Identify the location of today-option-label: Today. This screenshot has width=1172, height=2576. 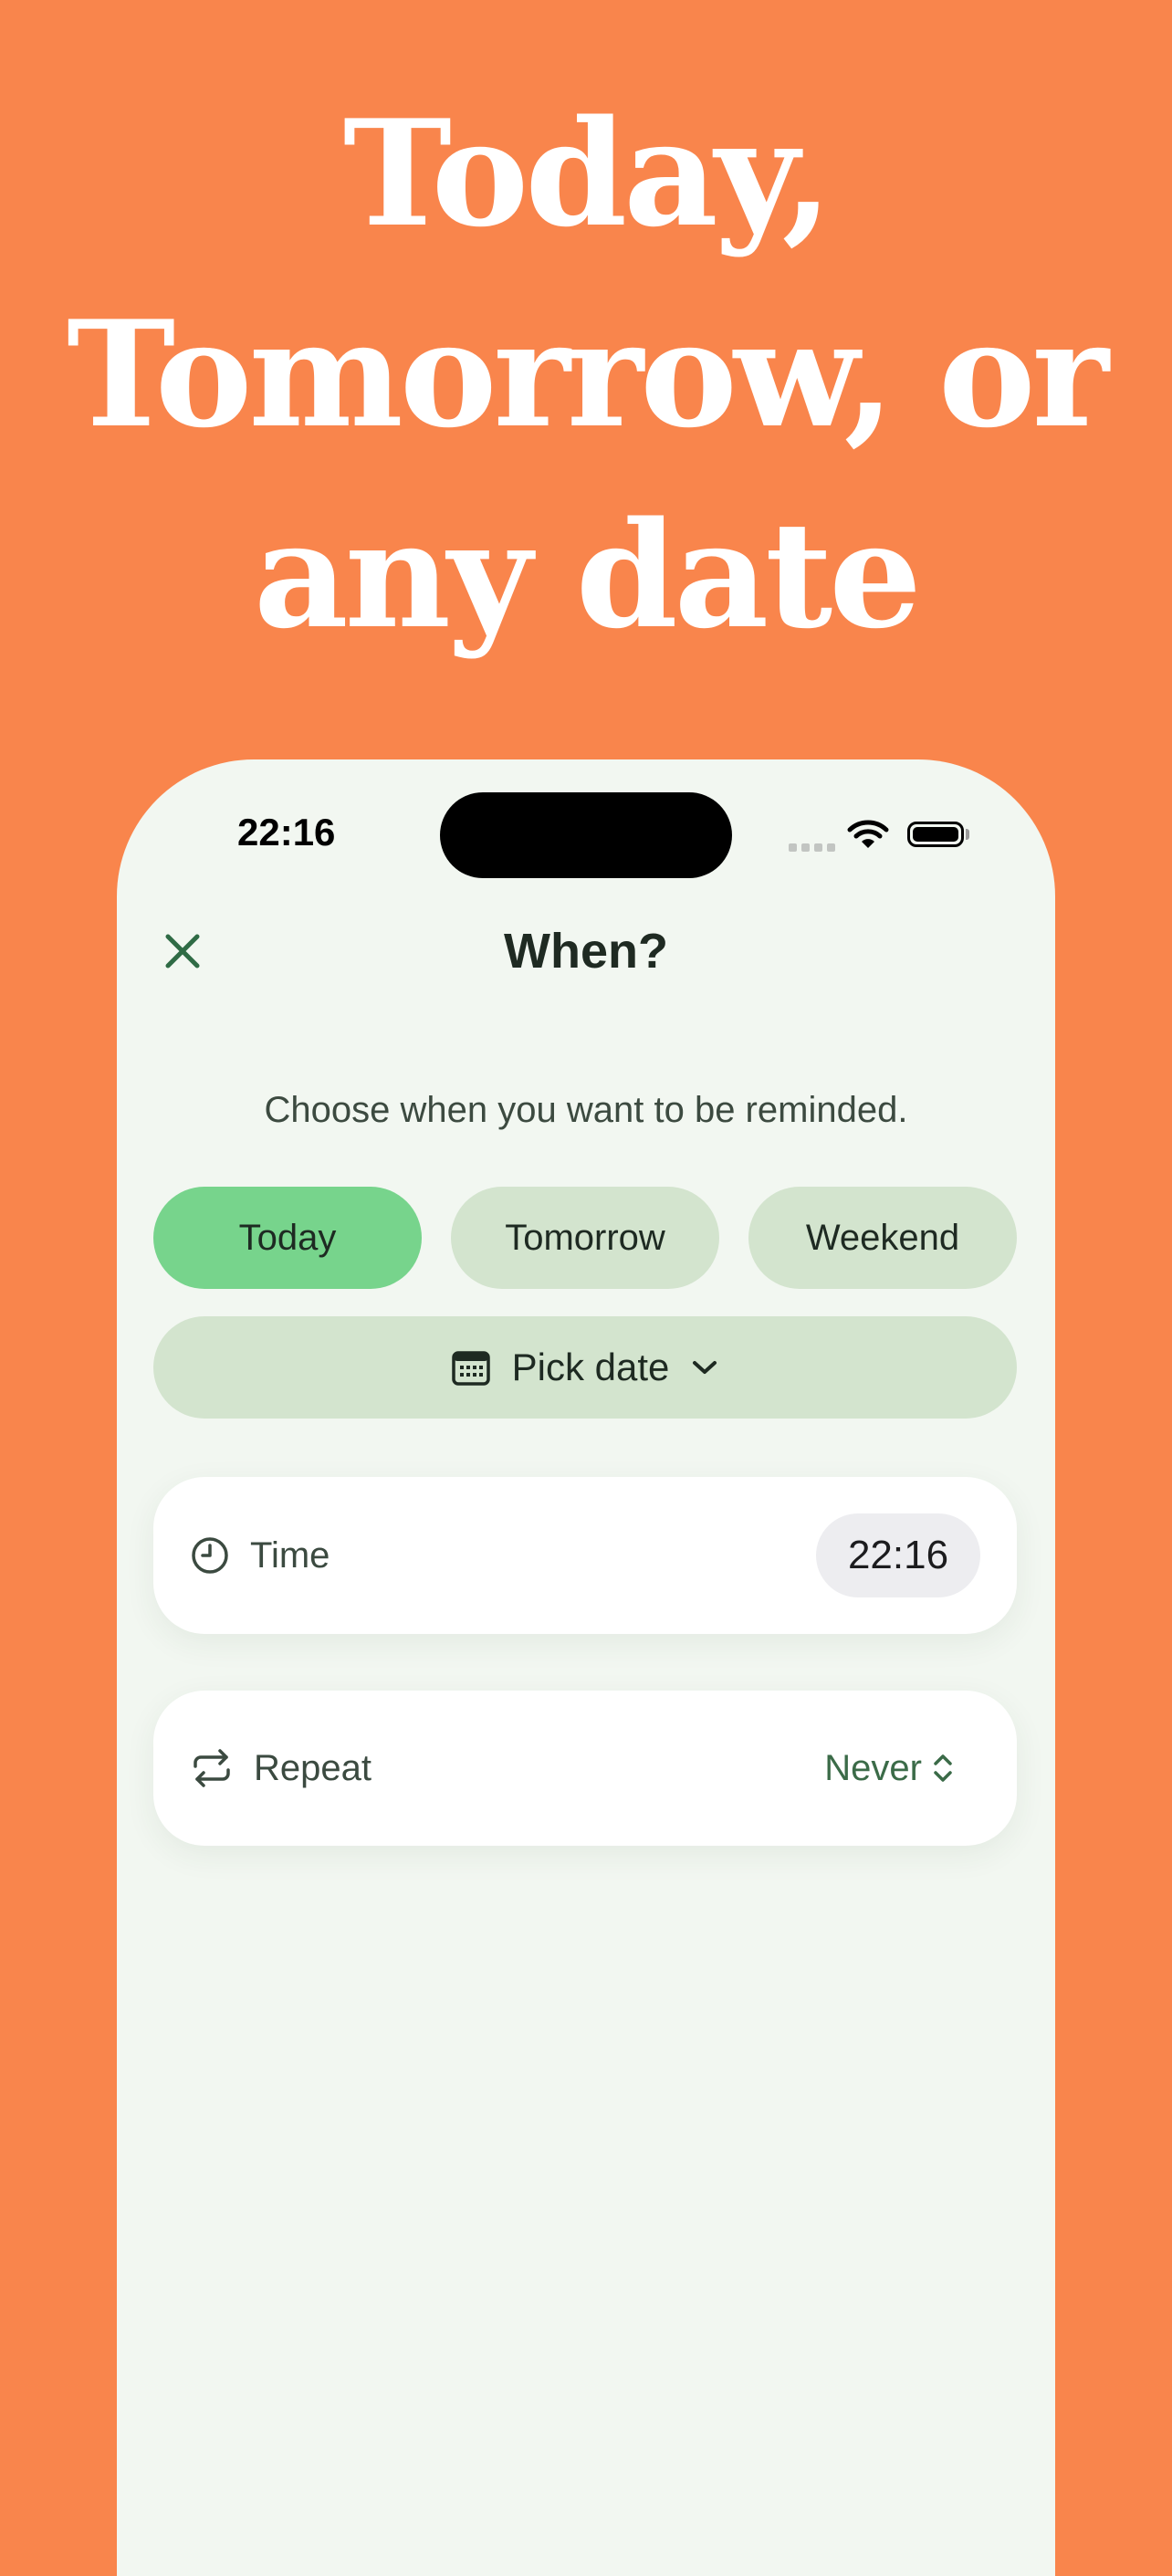
(287, 1237).